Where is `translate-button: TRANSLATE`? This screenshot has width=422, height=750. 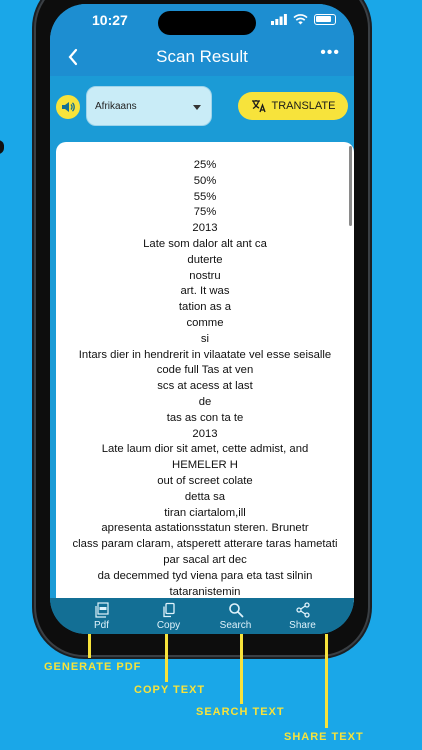 translate-button: TRANSLATE is located at coordinates (293, 106).